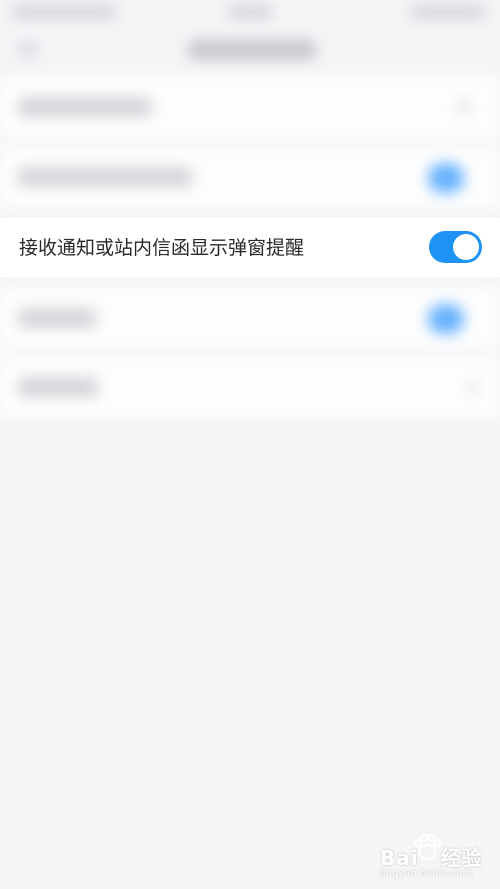 The width and height of the screenshot is (500, 889). I want to click on watermark-url: jingyan.baidu.com, so click(426, 873).